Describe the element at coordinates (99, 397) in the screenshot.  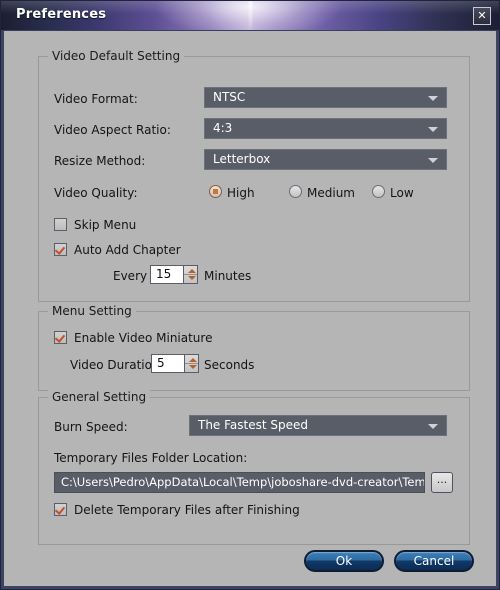
I see `group-title-general-setting: General Setting` at that location.